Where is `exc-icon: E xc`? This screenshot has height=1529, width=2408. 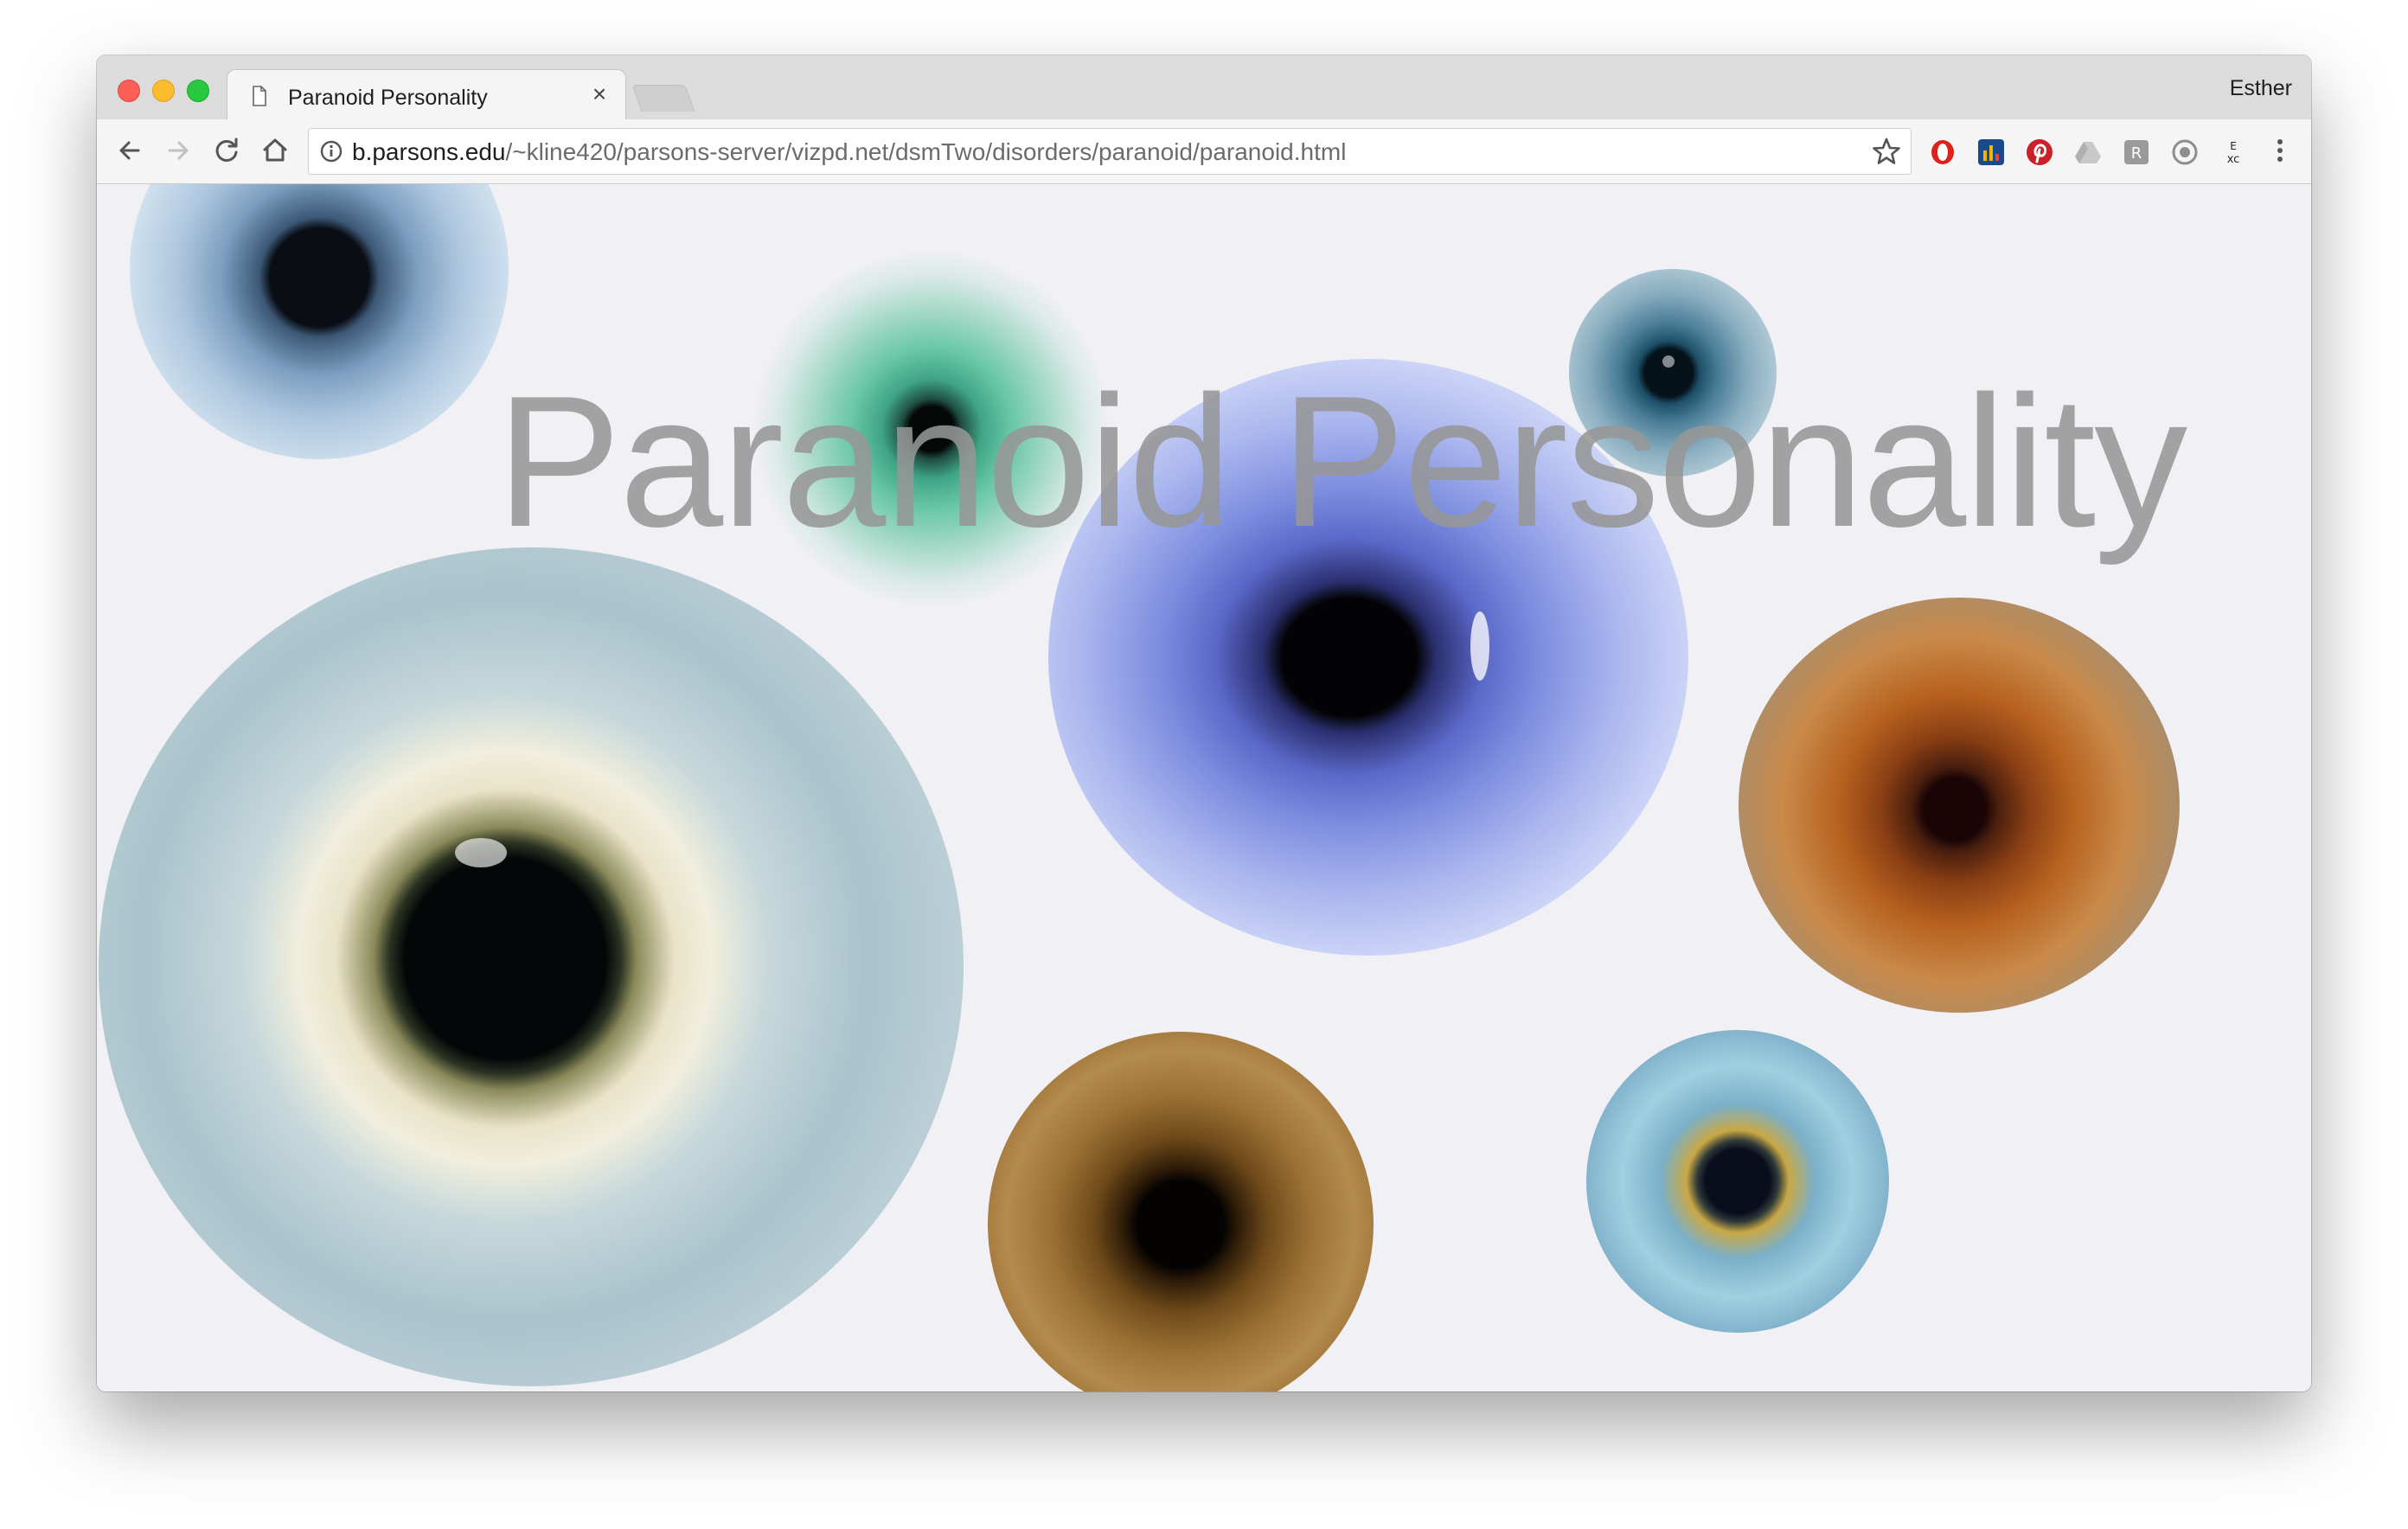
exc-icon: E xc is located at coordinates (2233, 152).